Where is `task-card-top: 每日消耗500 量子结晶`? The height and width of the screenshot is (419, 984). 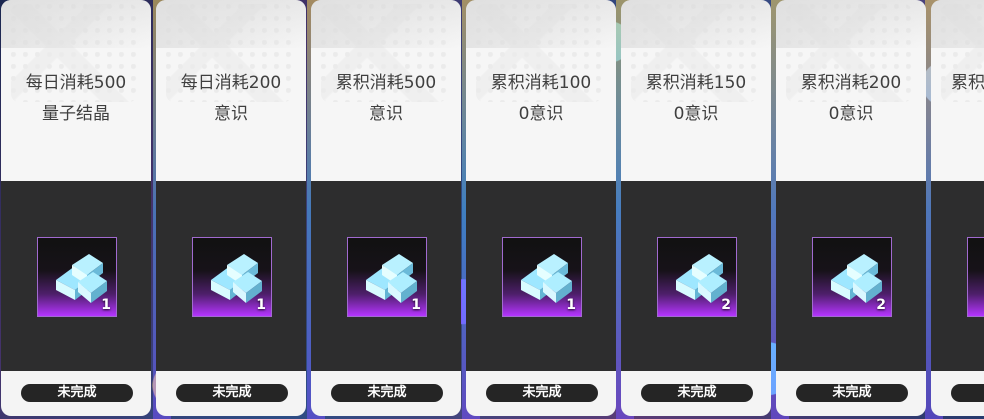 task-card-top: 每日消耗500 量子结晶 is located at coordinates (76, 90).